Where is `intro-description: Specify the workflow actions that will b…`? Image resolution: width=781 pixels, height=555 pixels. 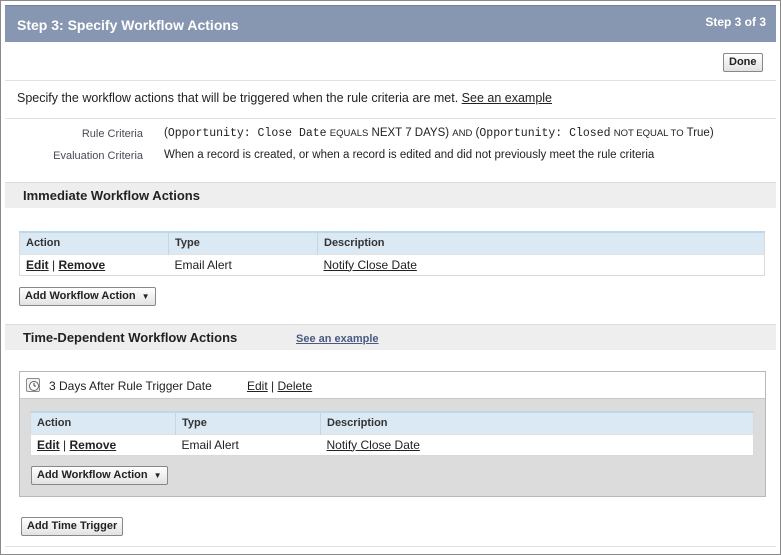 intro-description: Specify the workflow actions that will b… is located at coordinates (238, 98).